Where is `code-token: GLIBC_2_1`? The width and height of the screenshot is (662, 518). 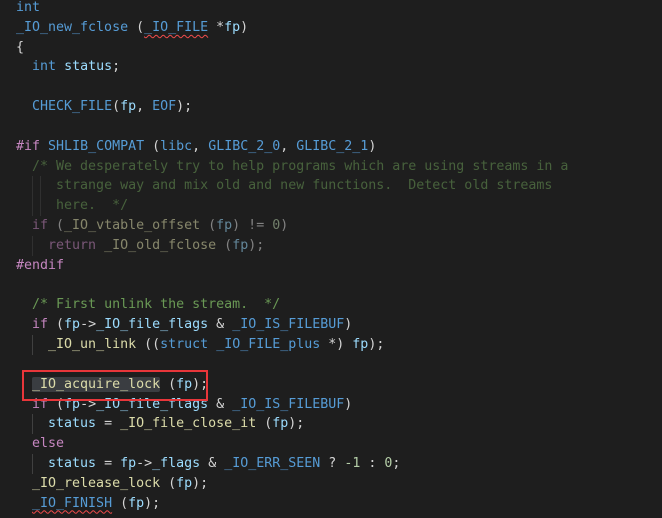
code-token: GLIBC_2_1 is located at coordinates (332, 146).